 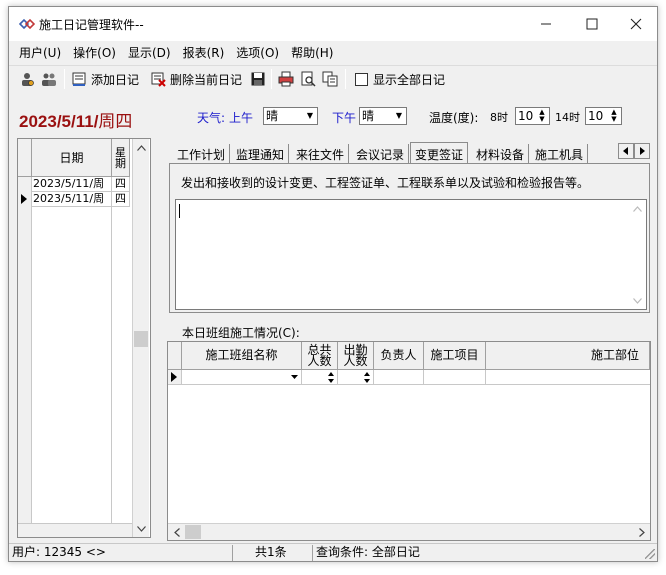 What do you see at coordinates (650, 554) in the screenshot?
I see `resize-grip-icon` at bounding box center [650, 554].